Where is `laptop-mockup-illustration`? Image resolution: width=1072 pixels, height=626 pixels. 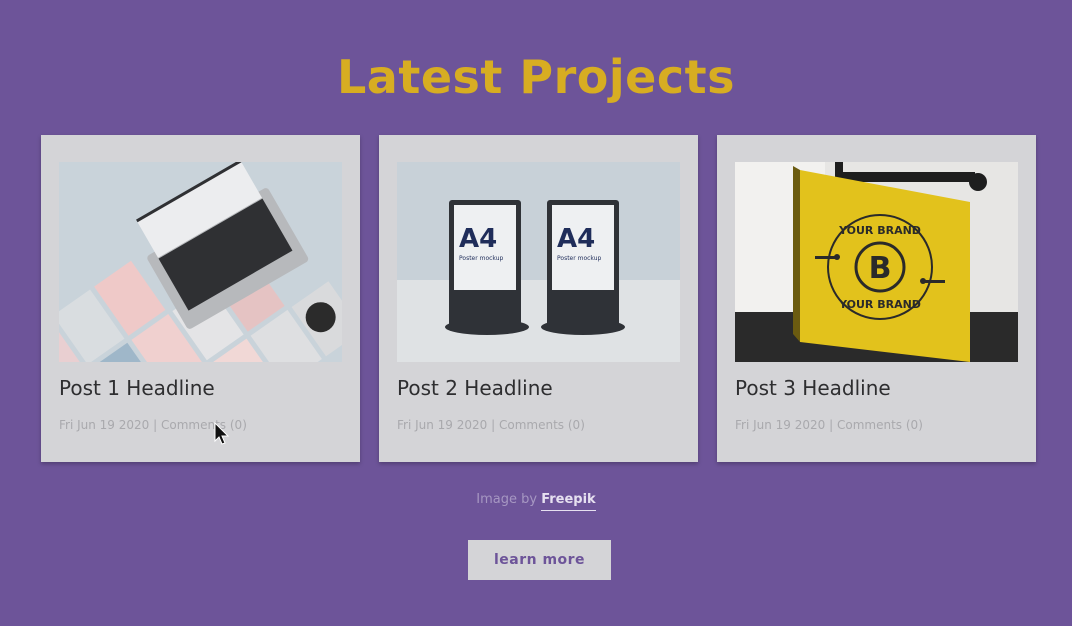
laptop-mockup-illustration is located at coordinates (200, 262).